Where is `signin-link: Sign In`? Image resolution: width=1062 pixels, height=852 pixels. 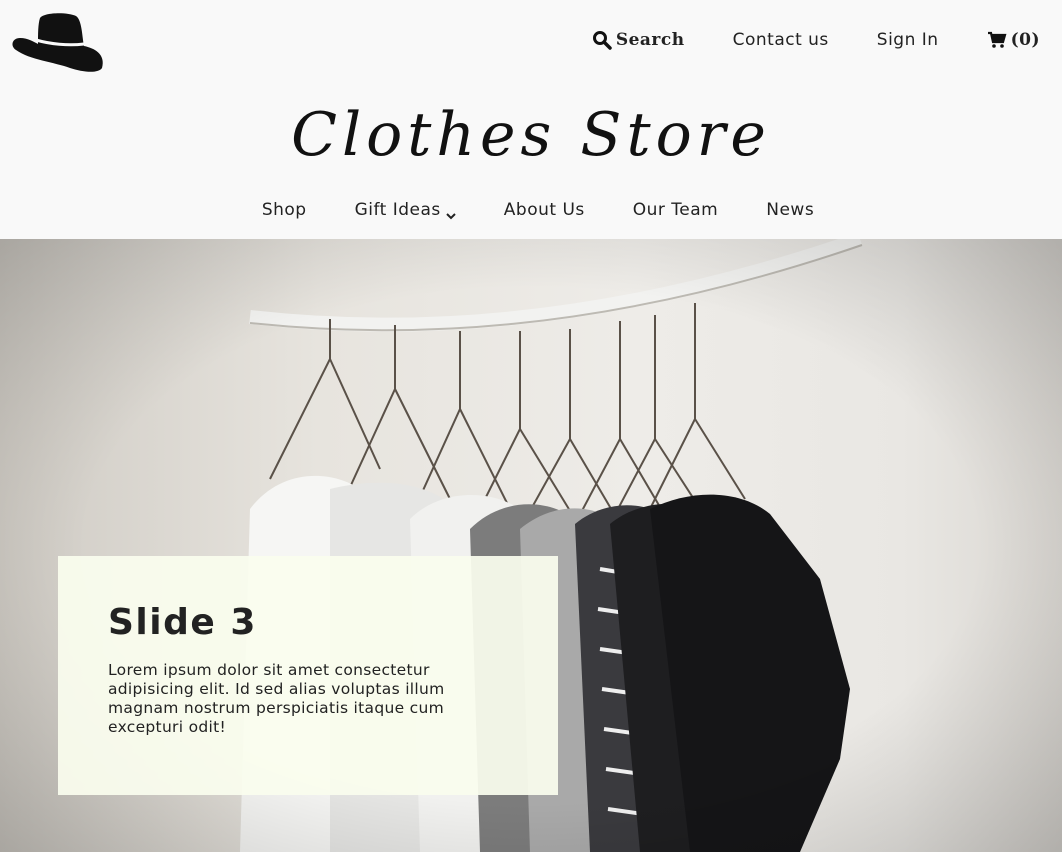 signin-link: Sign In is located at coordinates (908, 40).